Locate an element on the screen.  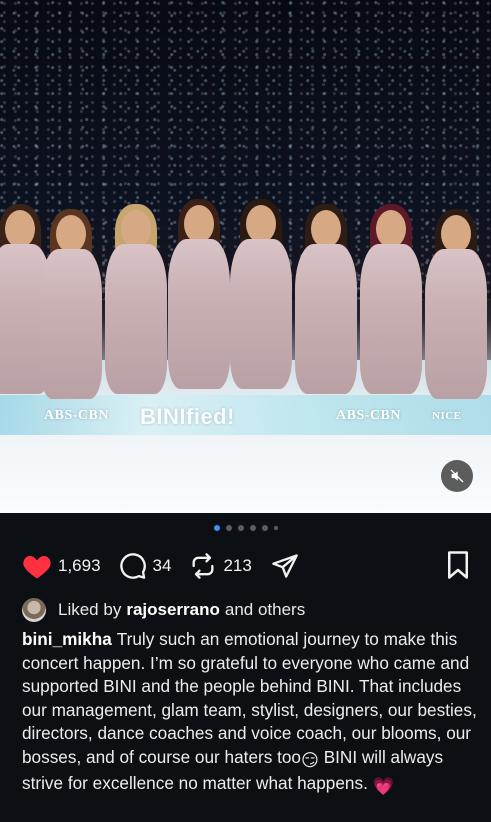
send-icon is located at coordinates (285, 566).